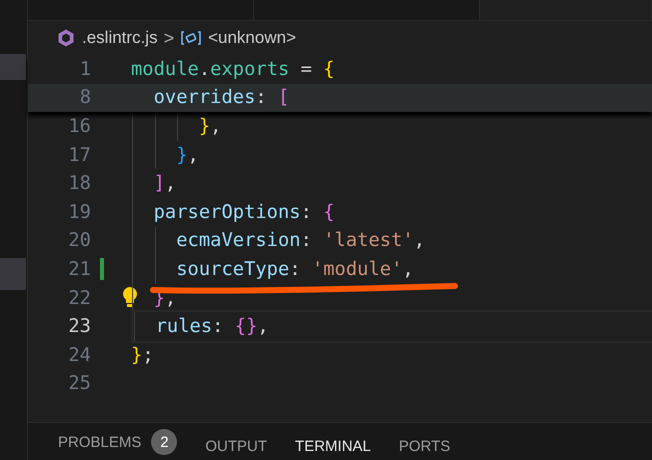 The height and width of the screenshot is (460, 652). What do you see at coordinates (122, 442) in the screenshot?
I see `panel-tab: PROBLEMS 2` at bounding box center [122, 442].